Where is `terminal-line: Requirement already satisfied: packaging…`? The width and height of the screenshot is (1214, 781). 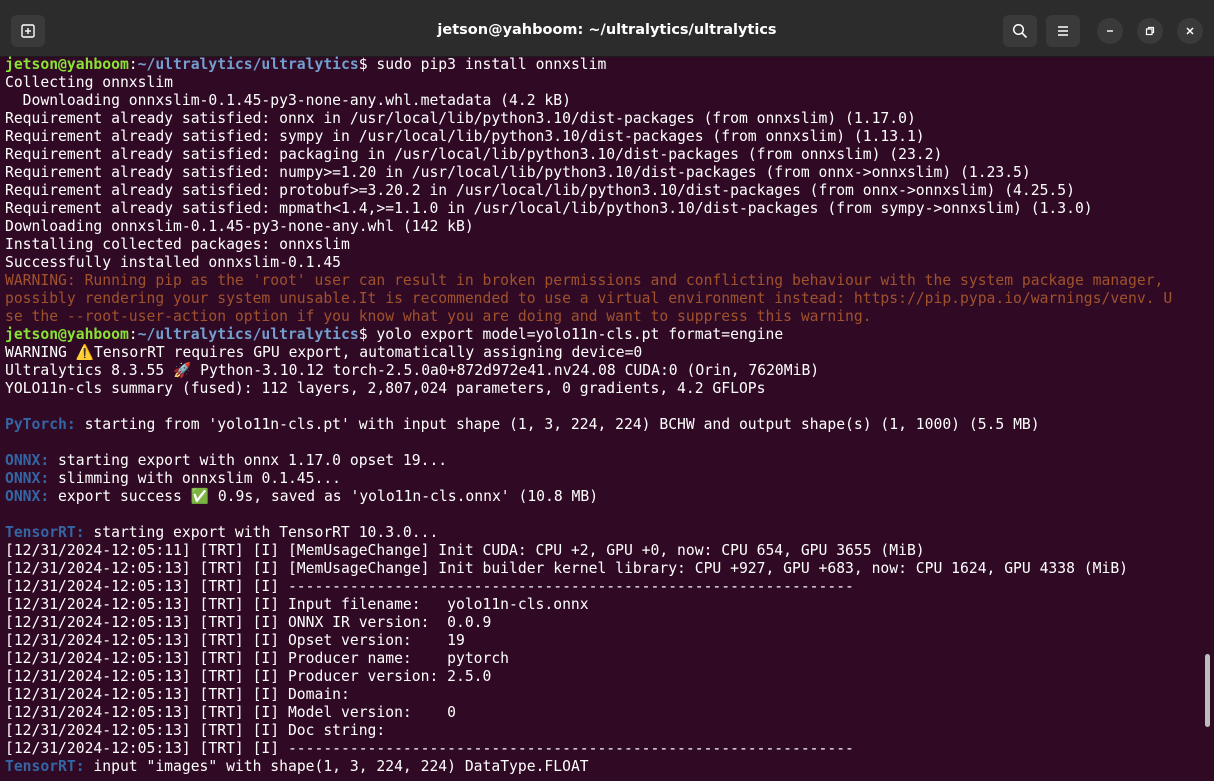 terminal-line: Requirement already satisfied: packaging… is located at coordinates (474, 154).